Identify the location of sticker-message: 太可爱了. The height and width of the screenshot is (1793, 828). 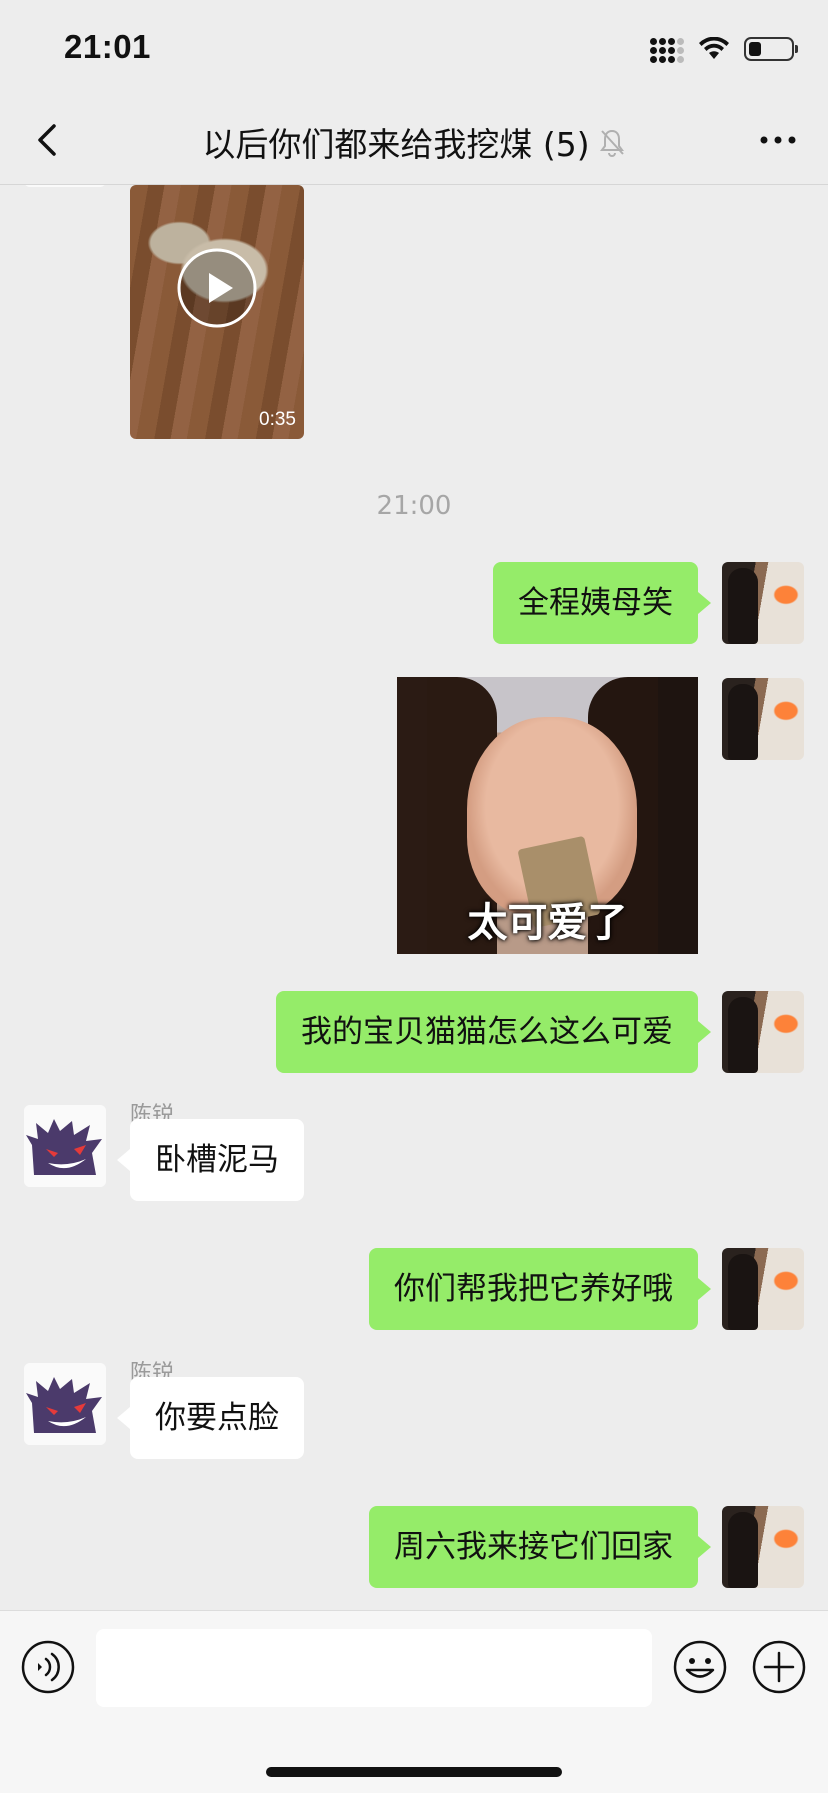
(547, 815).